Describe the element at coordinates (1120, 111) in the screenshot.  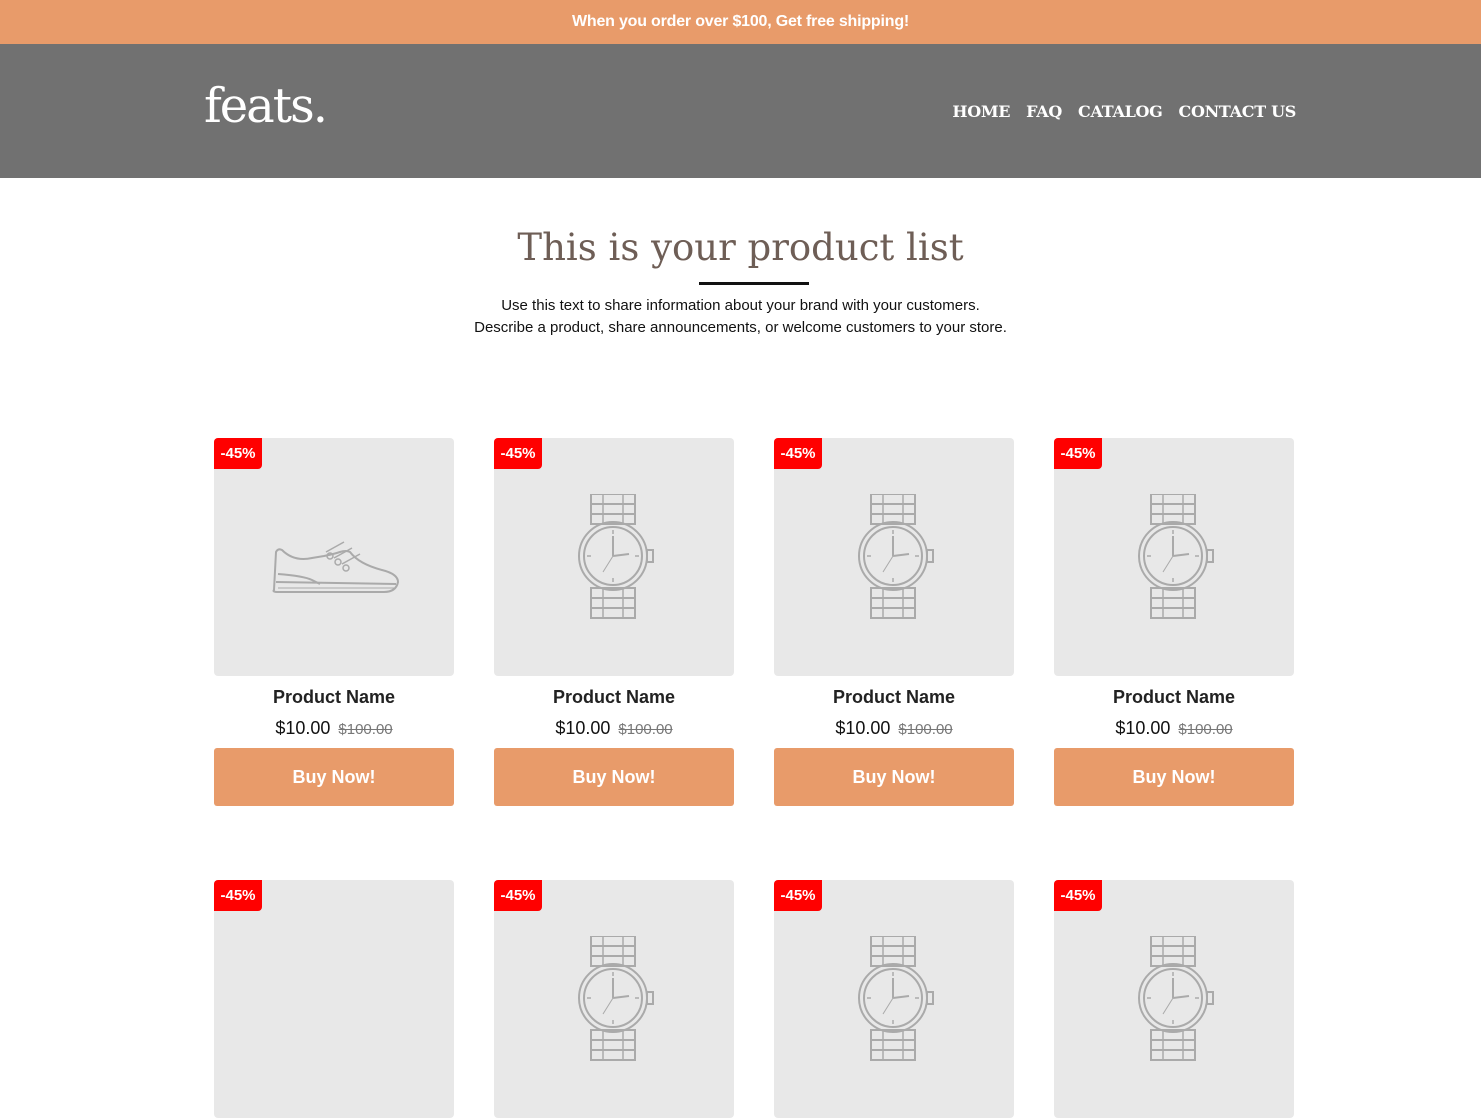
I see `nav-catalog: CATALOG` at that location.